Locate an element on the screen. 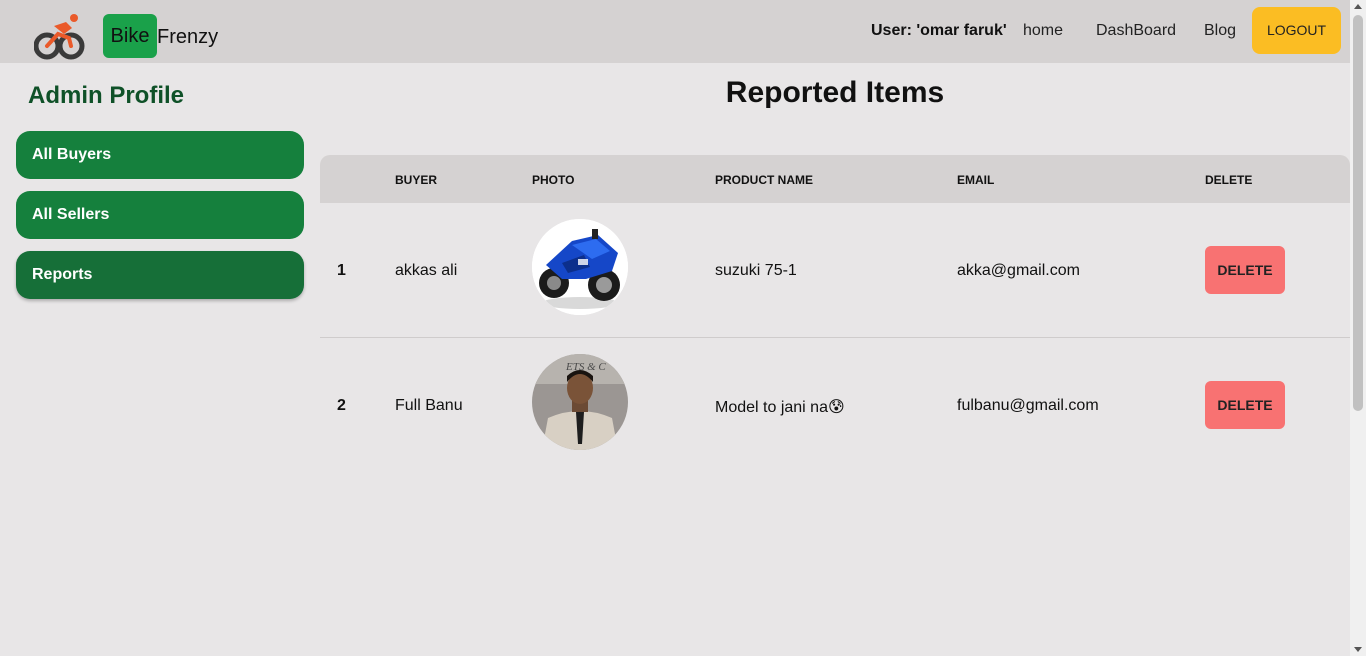  column-header-photo: PHOTO is located at coordinates (553, 180).